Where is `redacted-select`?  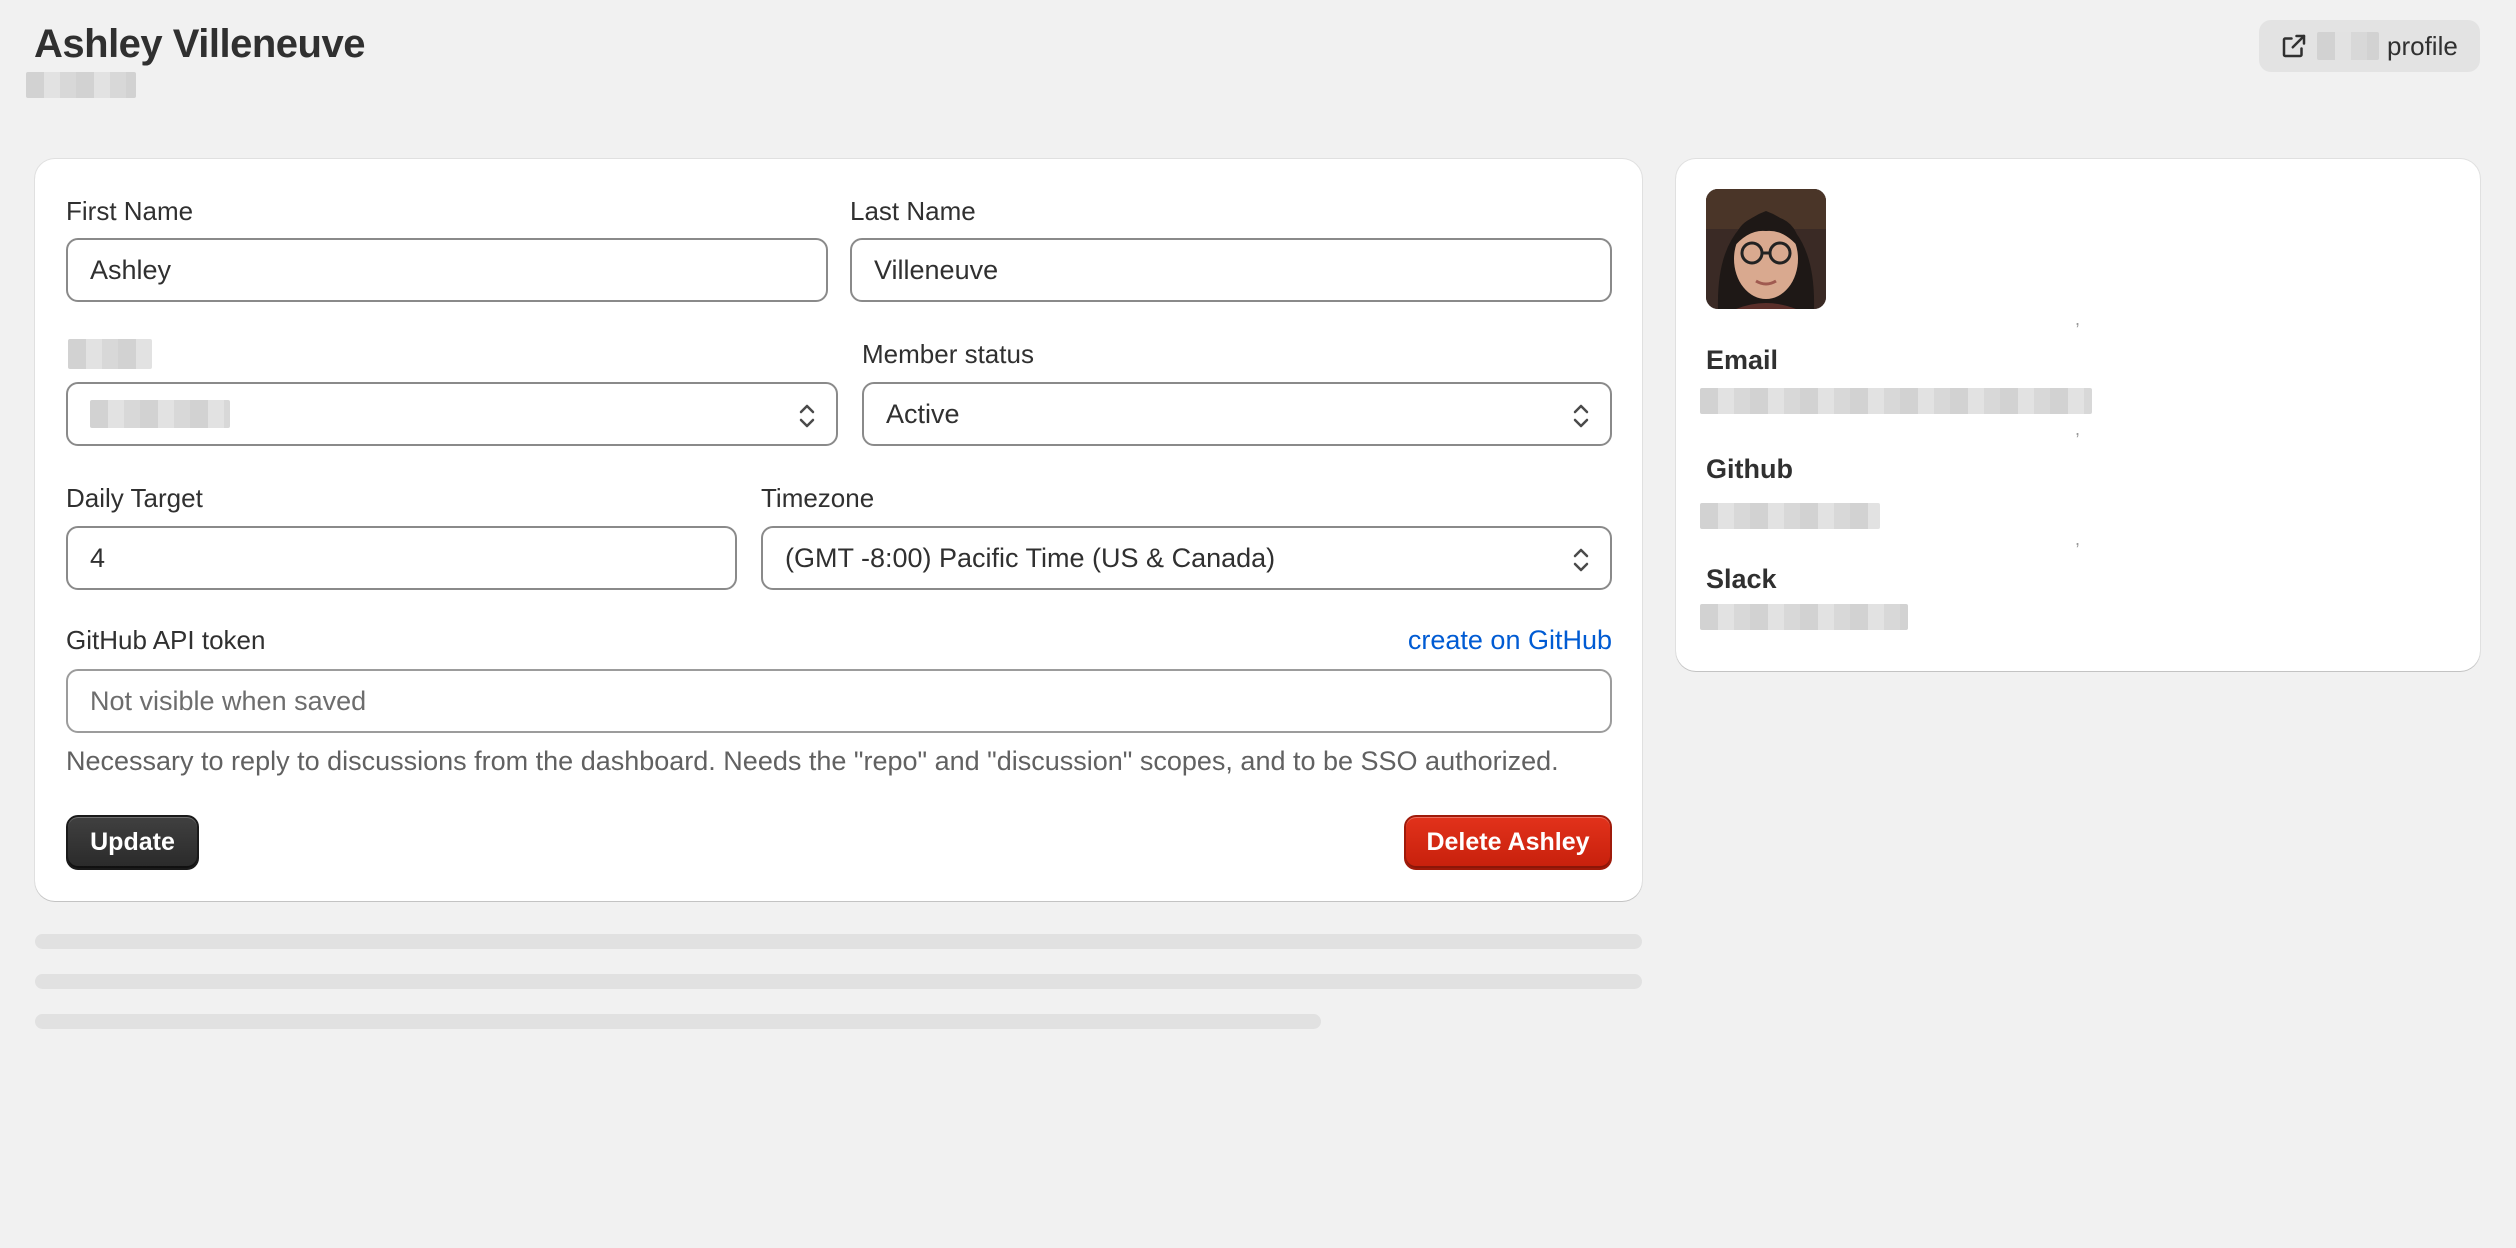 redacted-select is located at coordinates (452, 414).